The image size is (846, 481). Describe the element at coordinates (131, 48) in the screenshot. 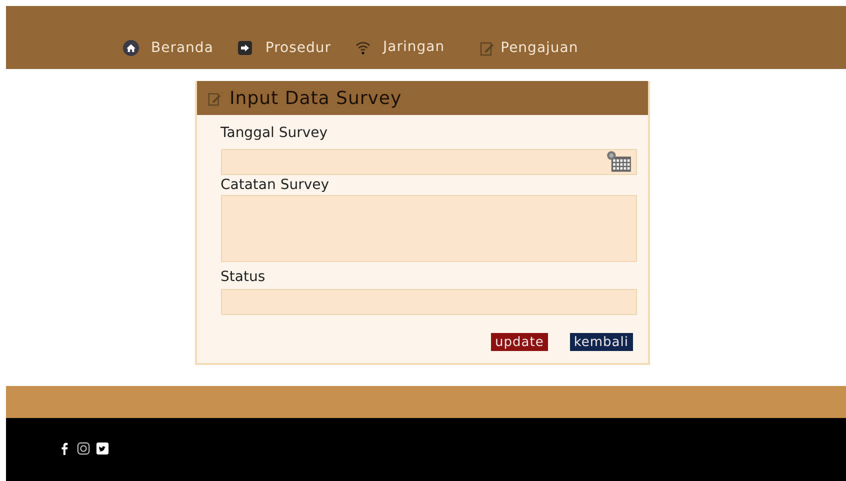

I see `home-icon` at that location.